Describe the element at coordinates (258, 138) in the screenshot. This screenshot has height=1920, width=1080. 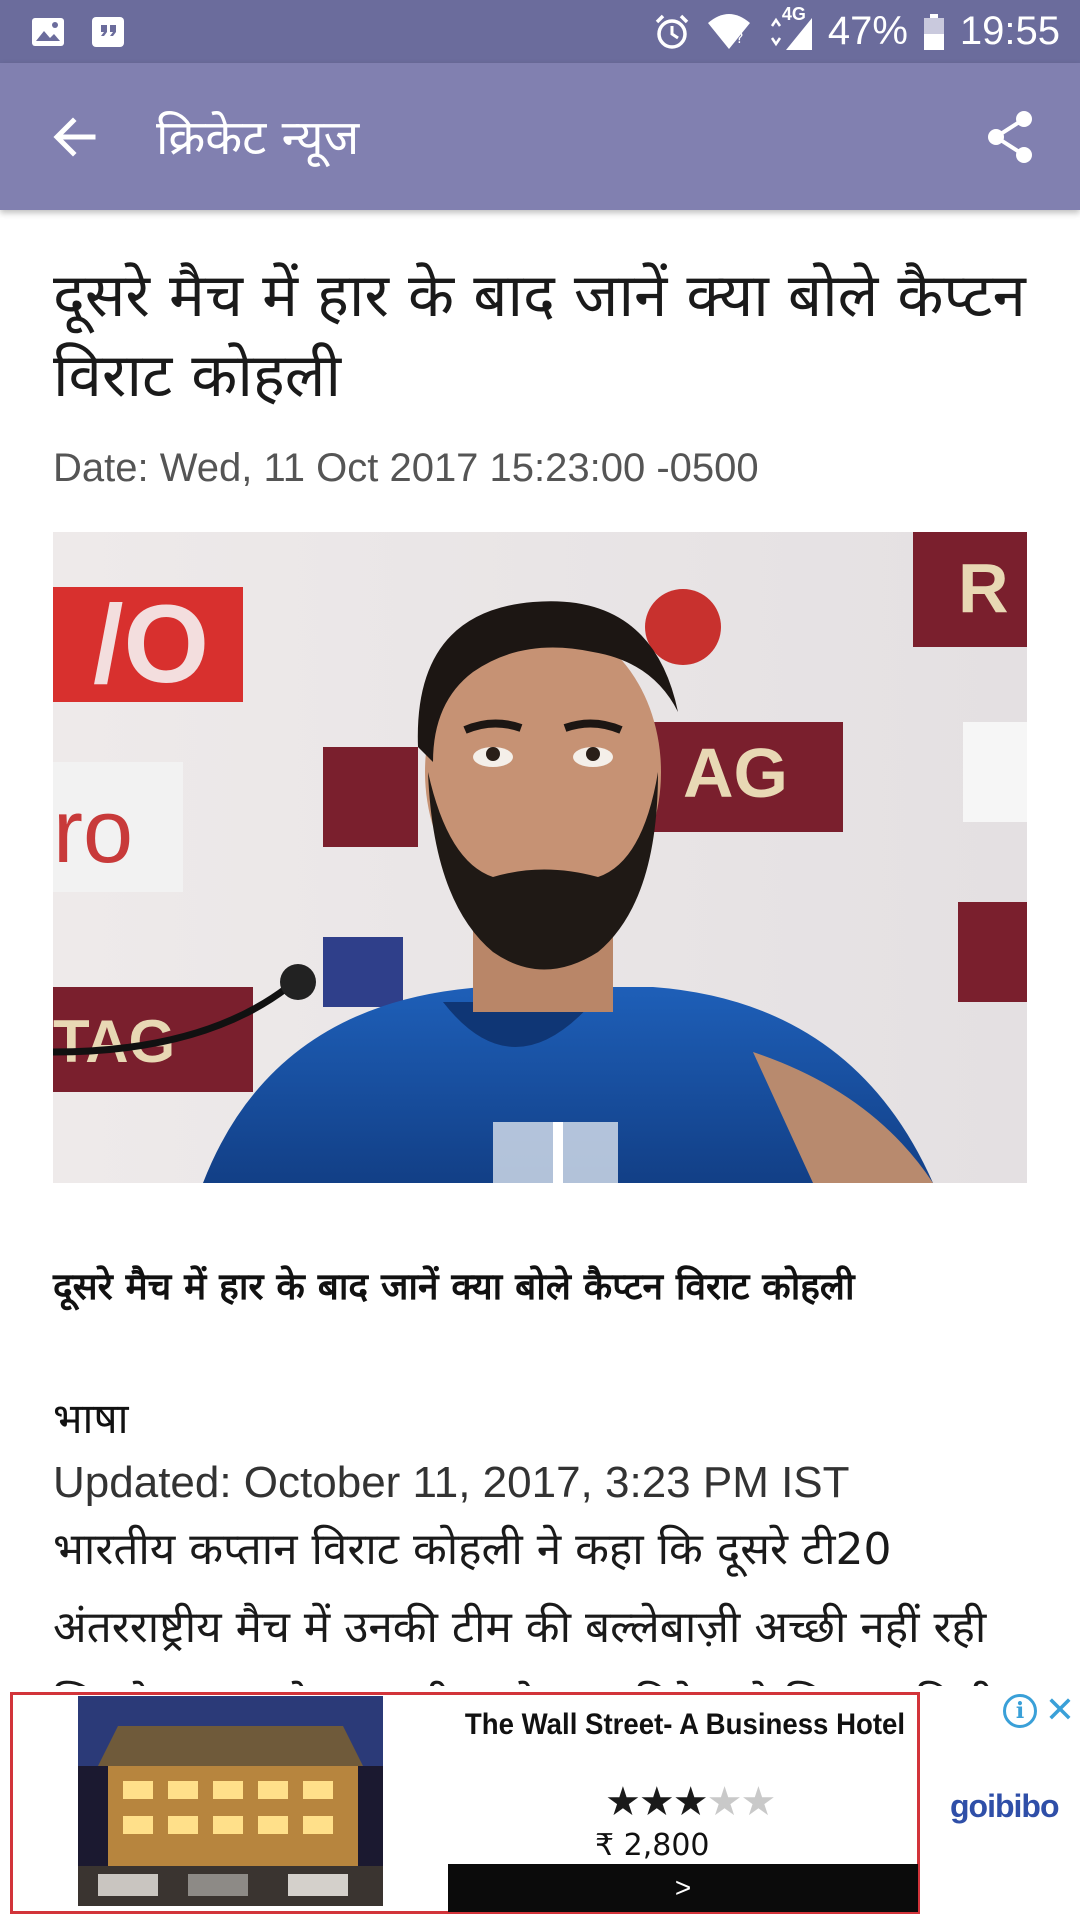
I see `app-title: क्रिकेट न्यूज` at that location.